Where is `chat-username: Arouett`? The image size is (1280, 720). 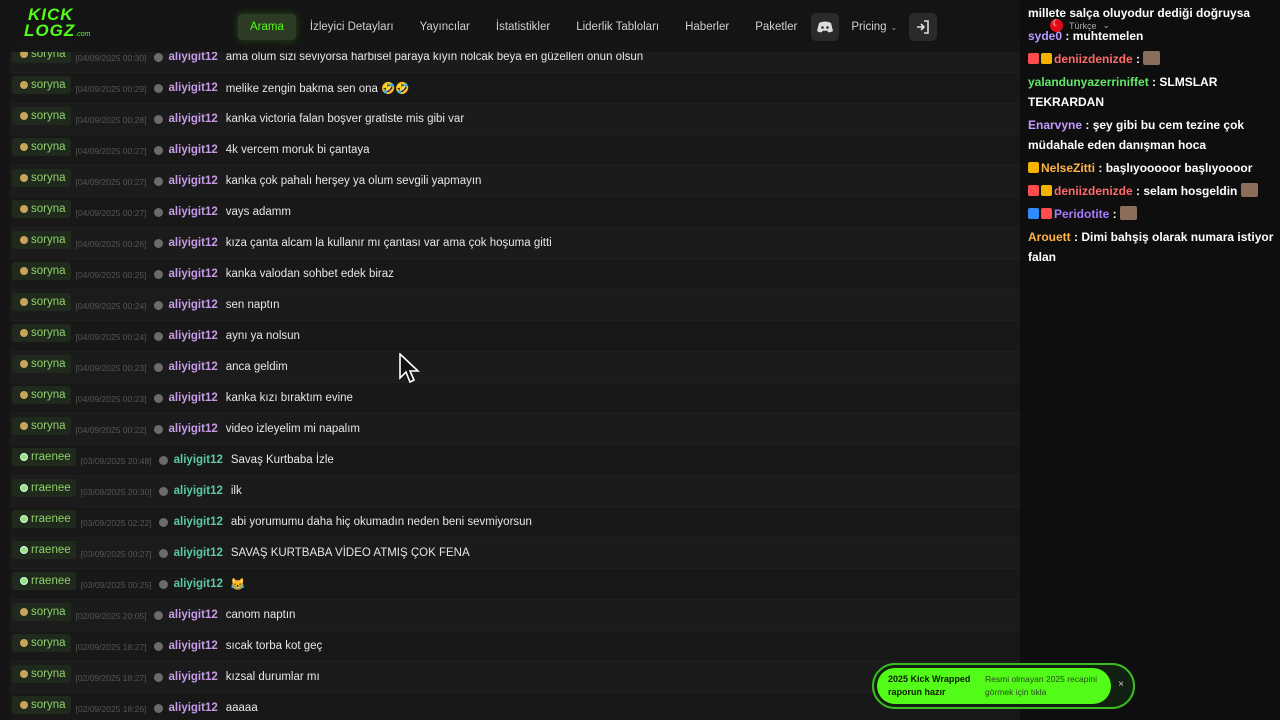 chat-username: Arouett is located at coordinates (1049, 237).